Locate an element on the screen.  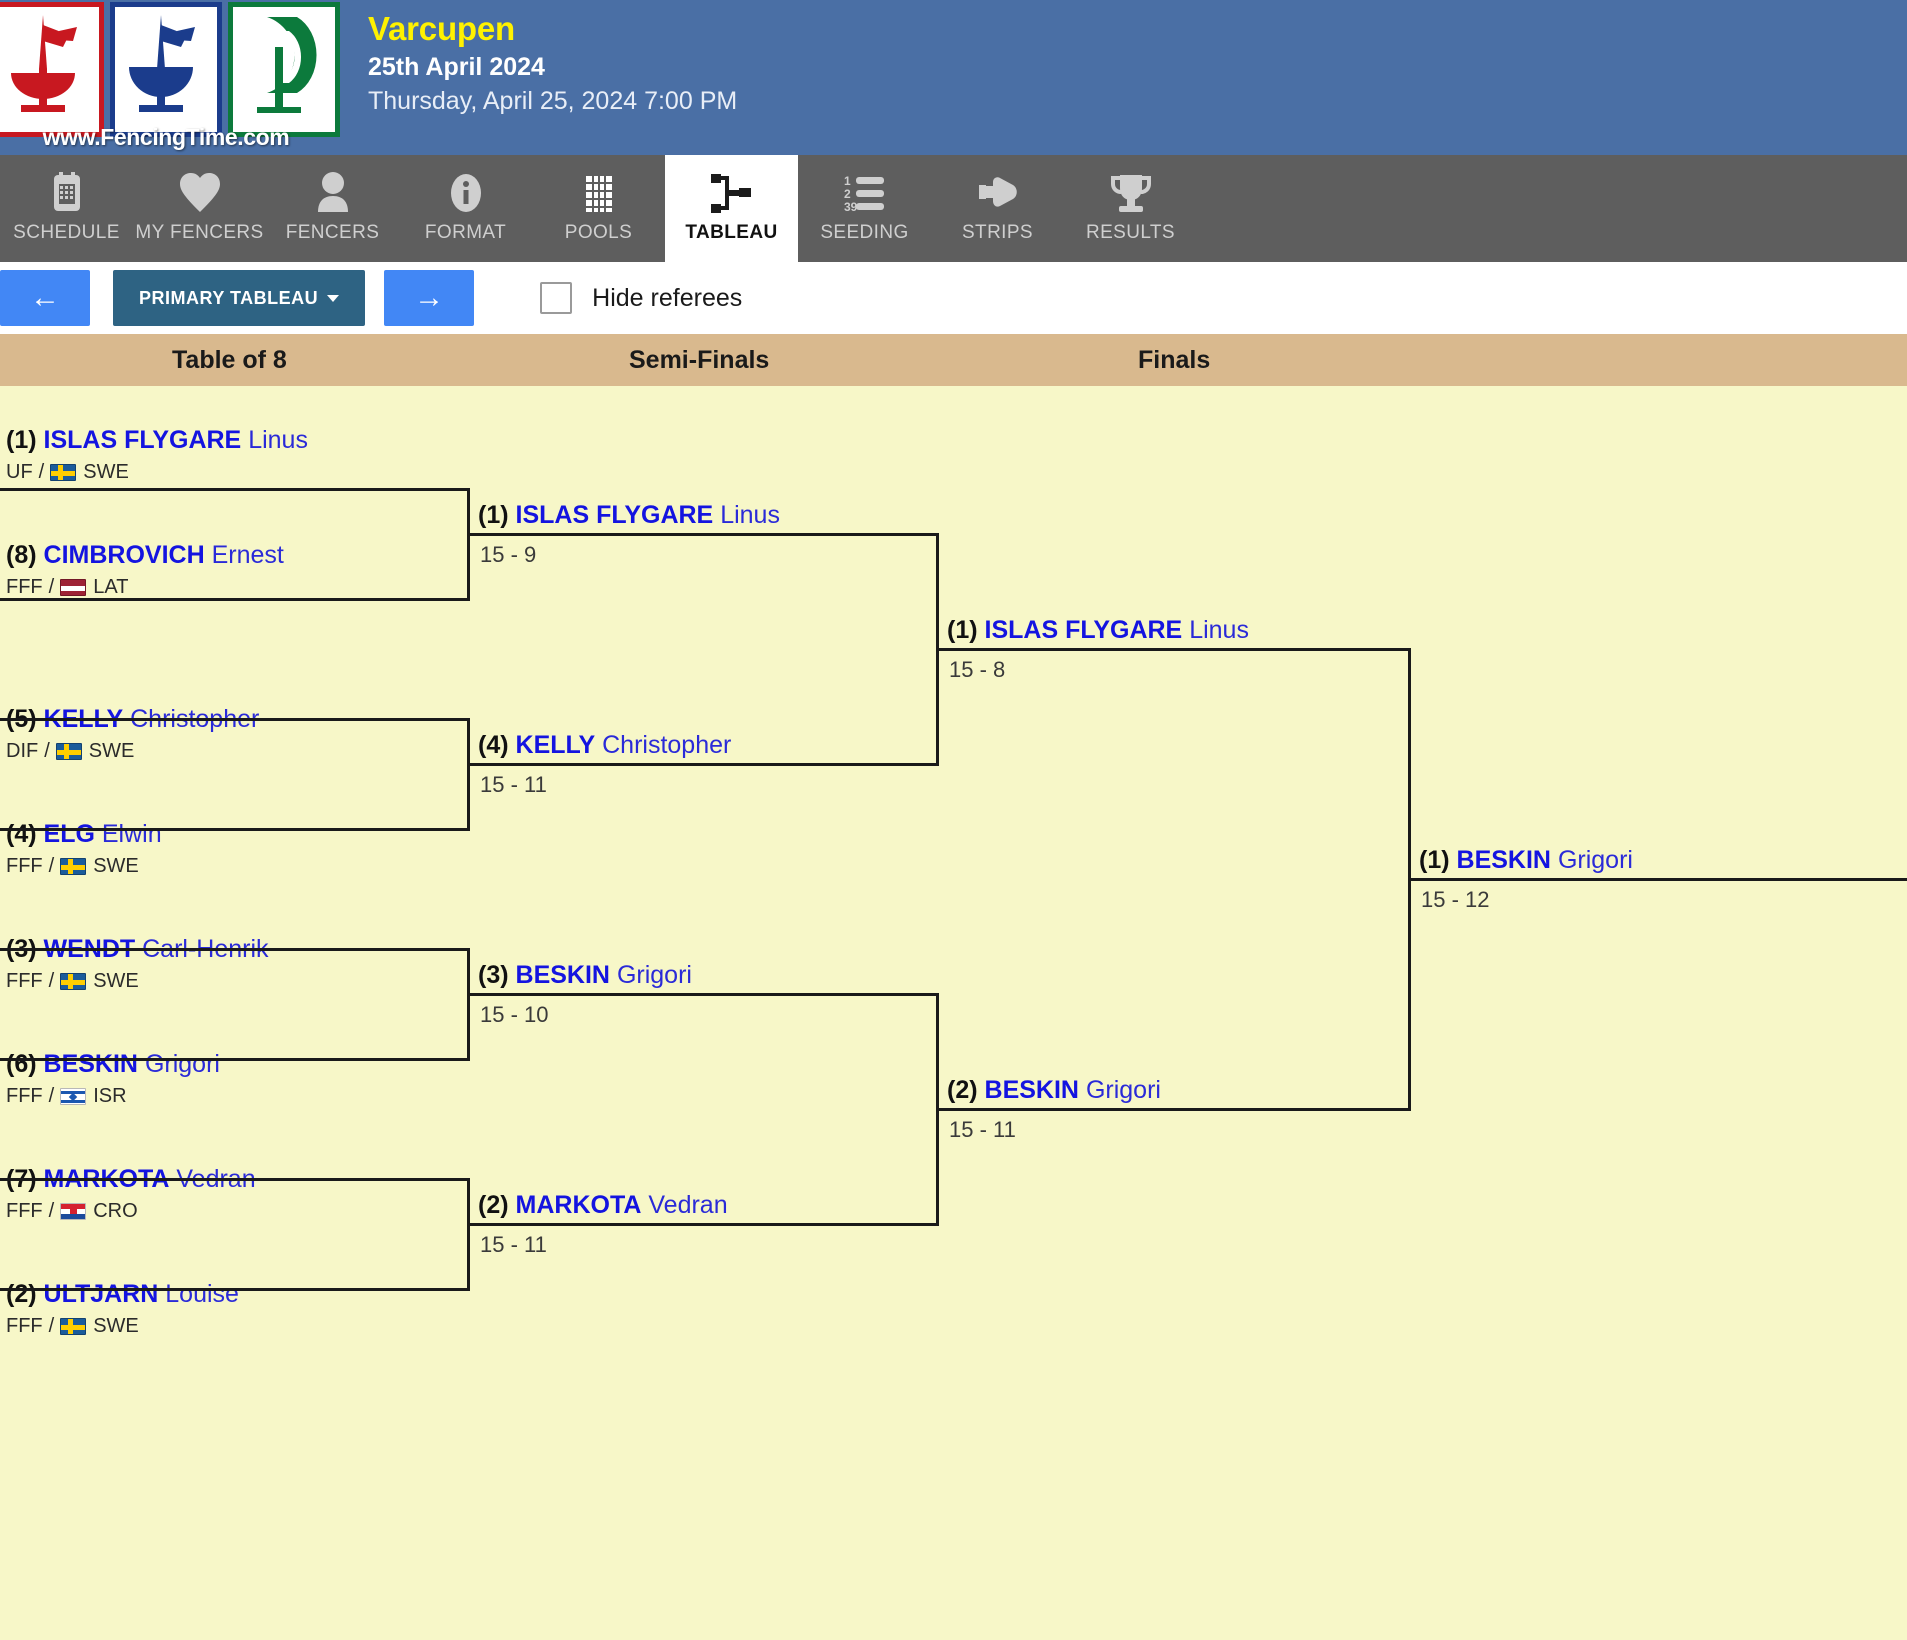
bracket-entry-r3-1: (1) ISLAS FLYGARE Linus is located at coordinates (1098, 631).